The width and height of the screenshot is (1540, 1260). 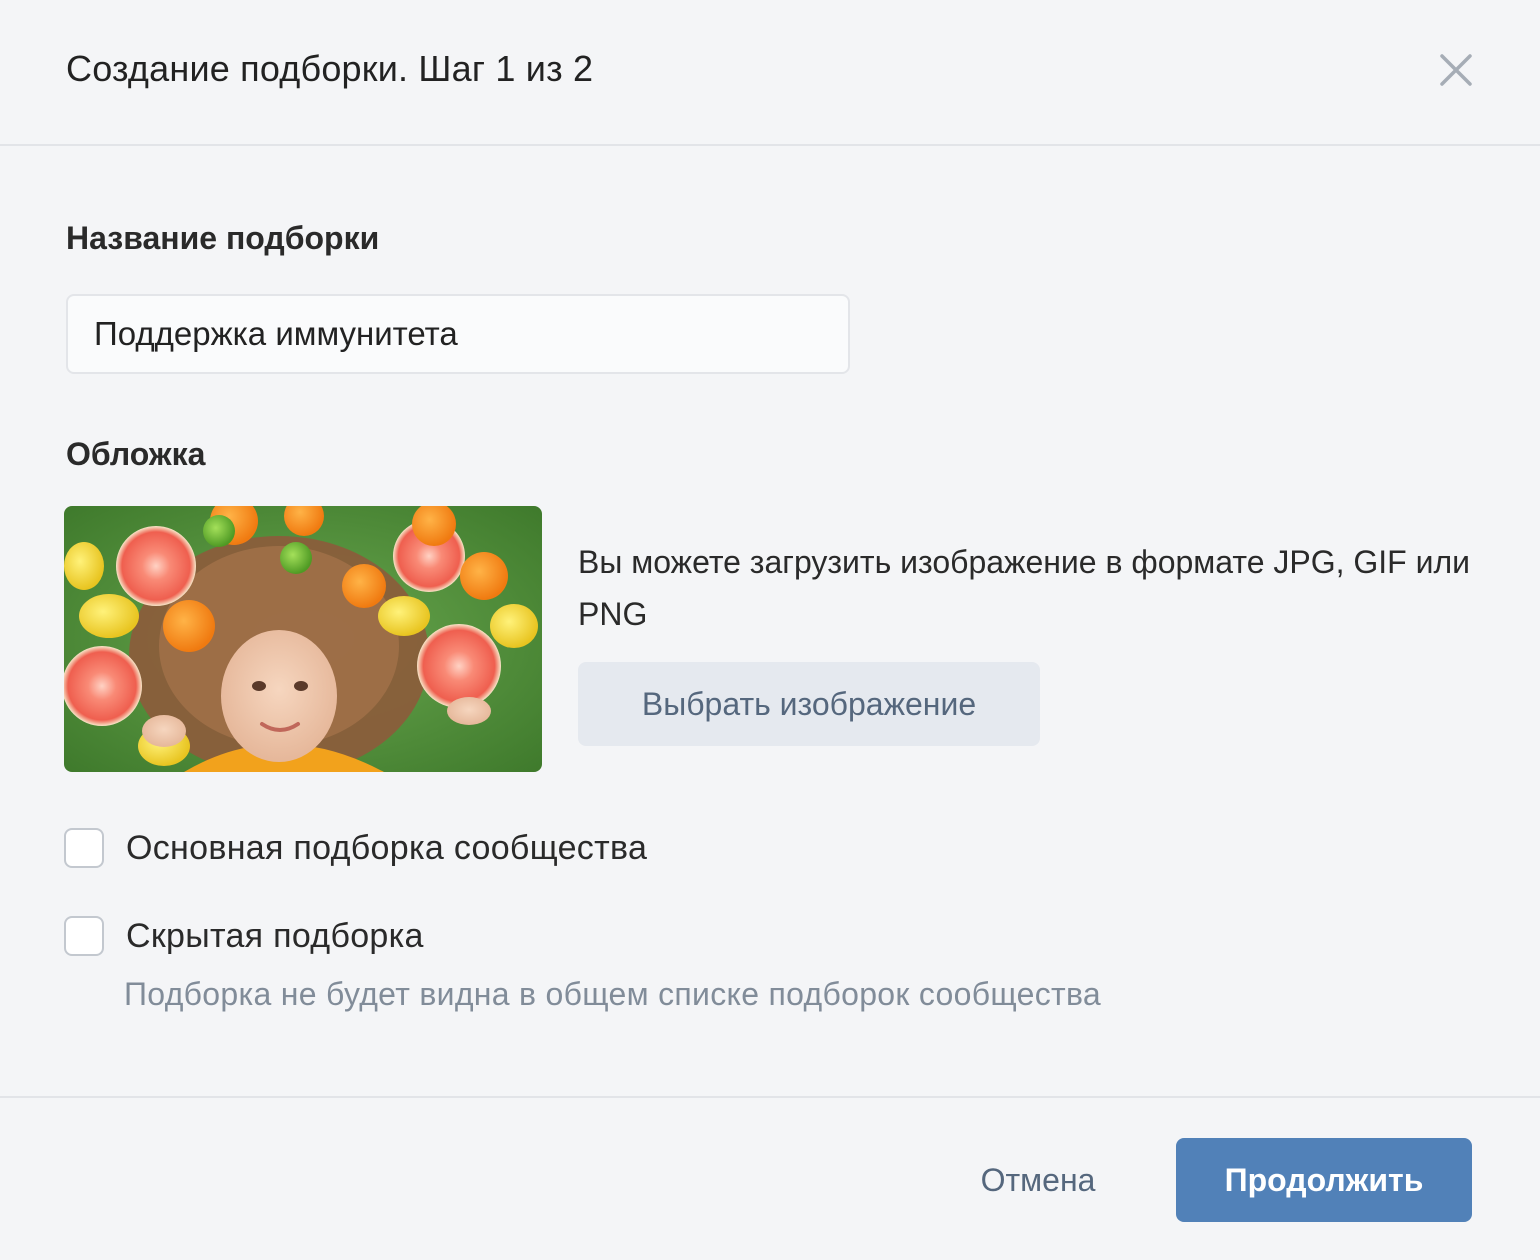 What do you see at coordinates (330, 68) in the screenshot?
I see `dialog-title: Создание подборки. Шаг 1 из 2` at bounding box center [330, 68].